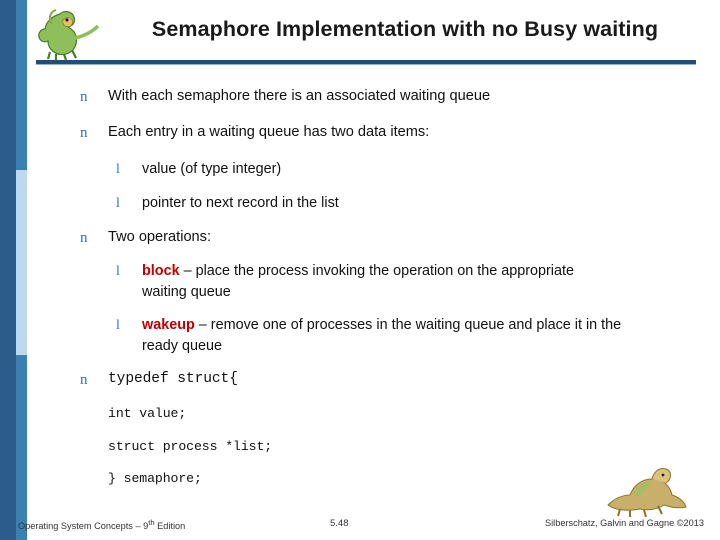 The image size is (720, 540). What do you see at coordinates (240, 203) in the screenshot?
I see `list-item-label: pointer to next record in the list` at bounding box center [240, 203].